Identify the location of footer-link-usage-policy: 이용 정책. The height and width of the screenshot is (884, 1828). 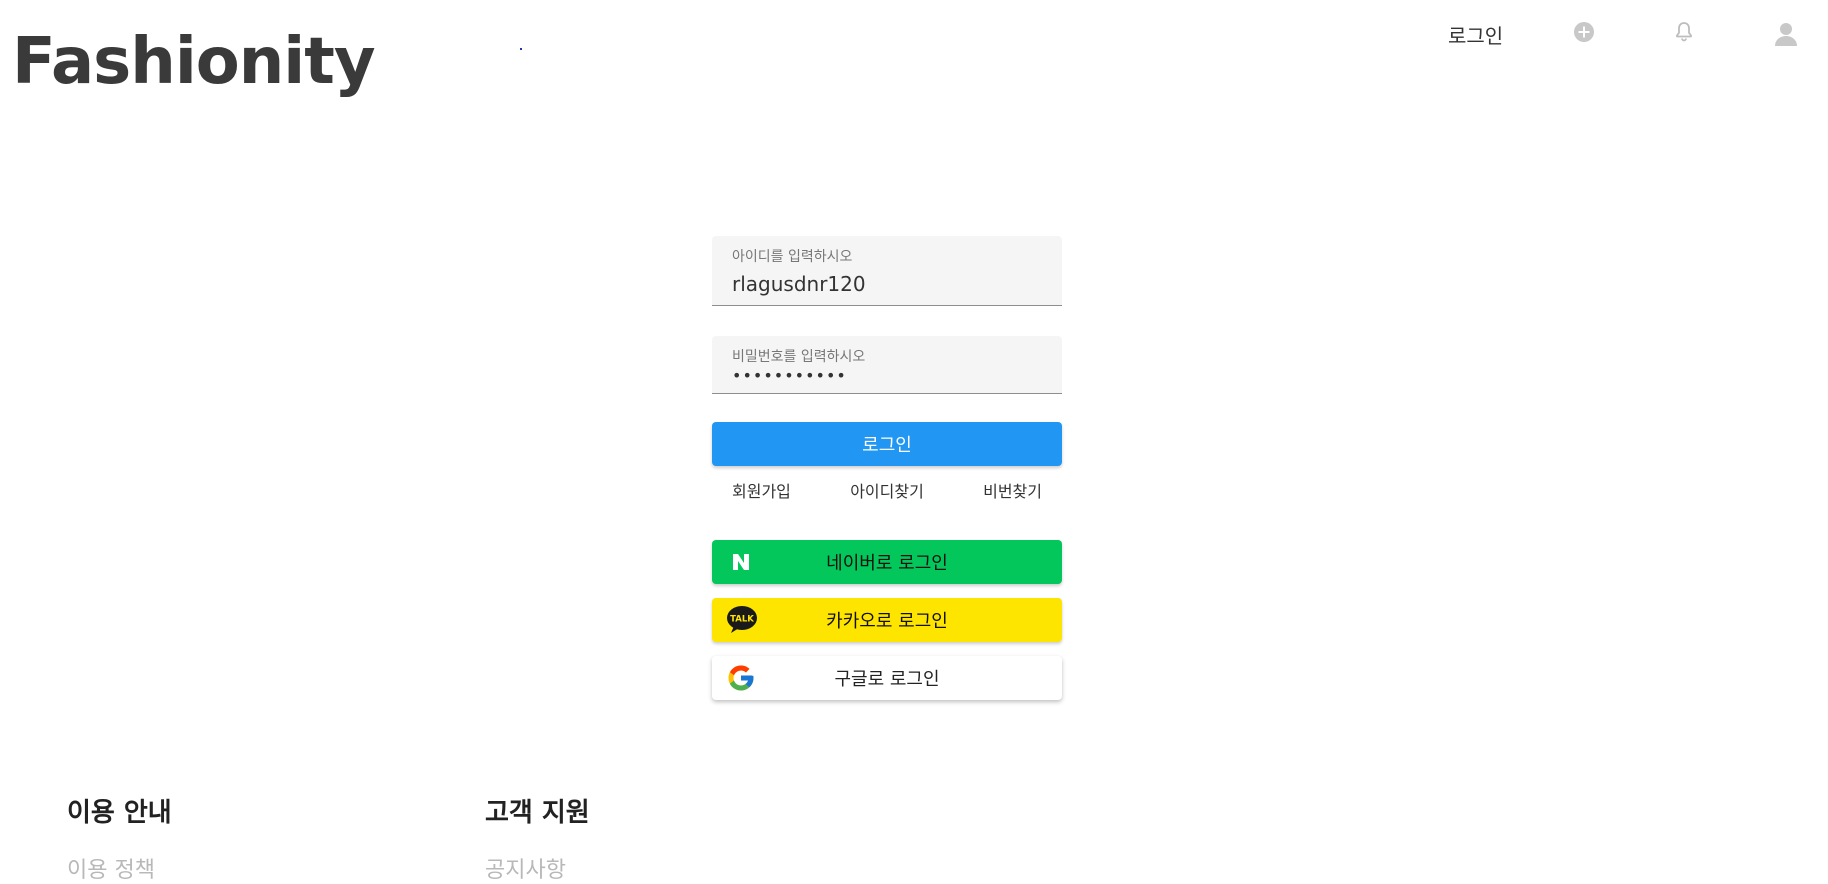
(111, 868).